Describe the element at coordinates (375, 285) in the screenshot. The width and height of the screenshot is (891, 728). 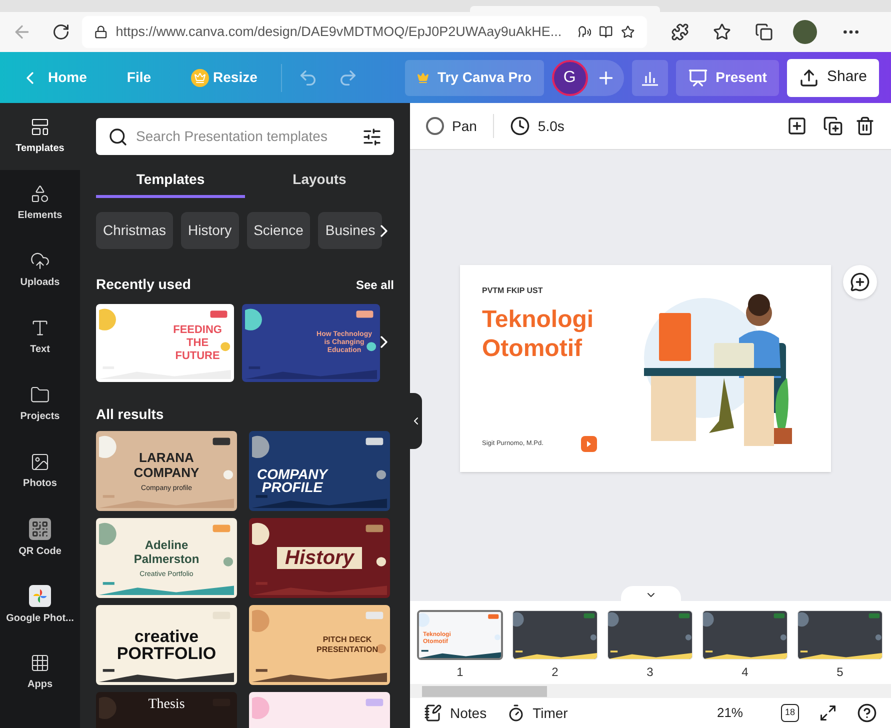
I see `see-all-link: See all` at that location.